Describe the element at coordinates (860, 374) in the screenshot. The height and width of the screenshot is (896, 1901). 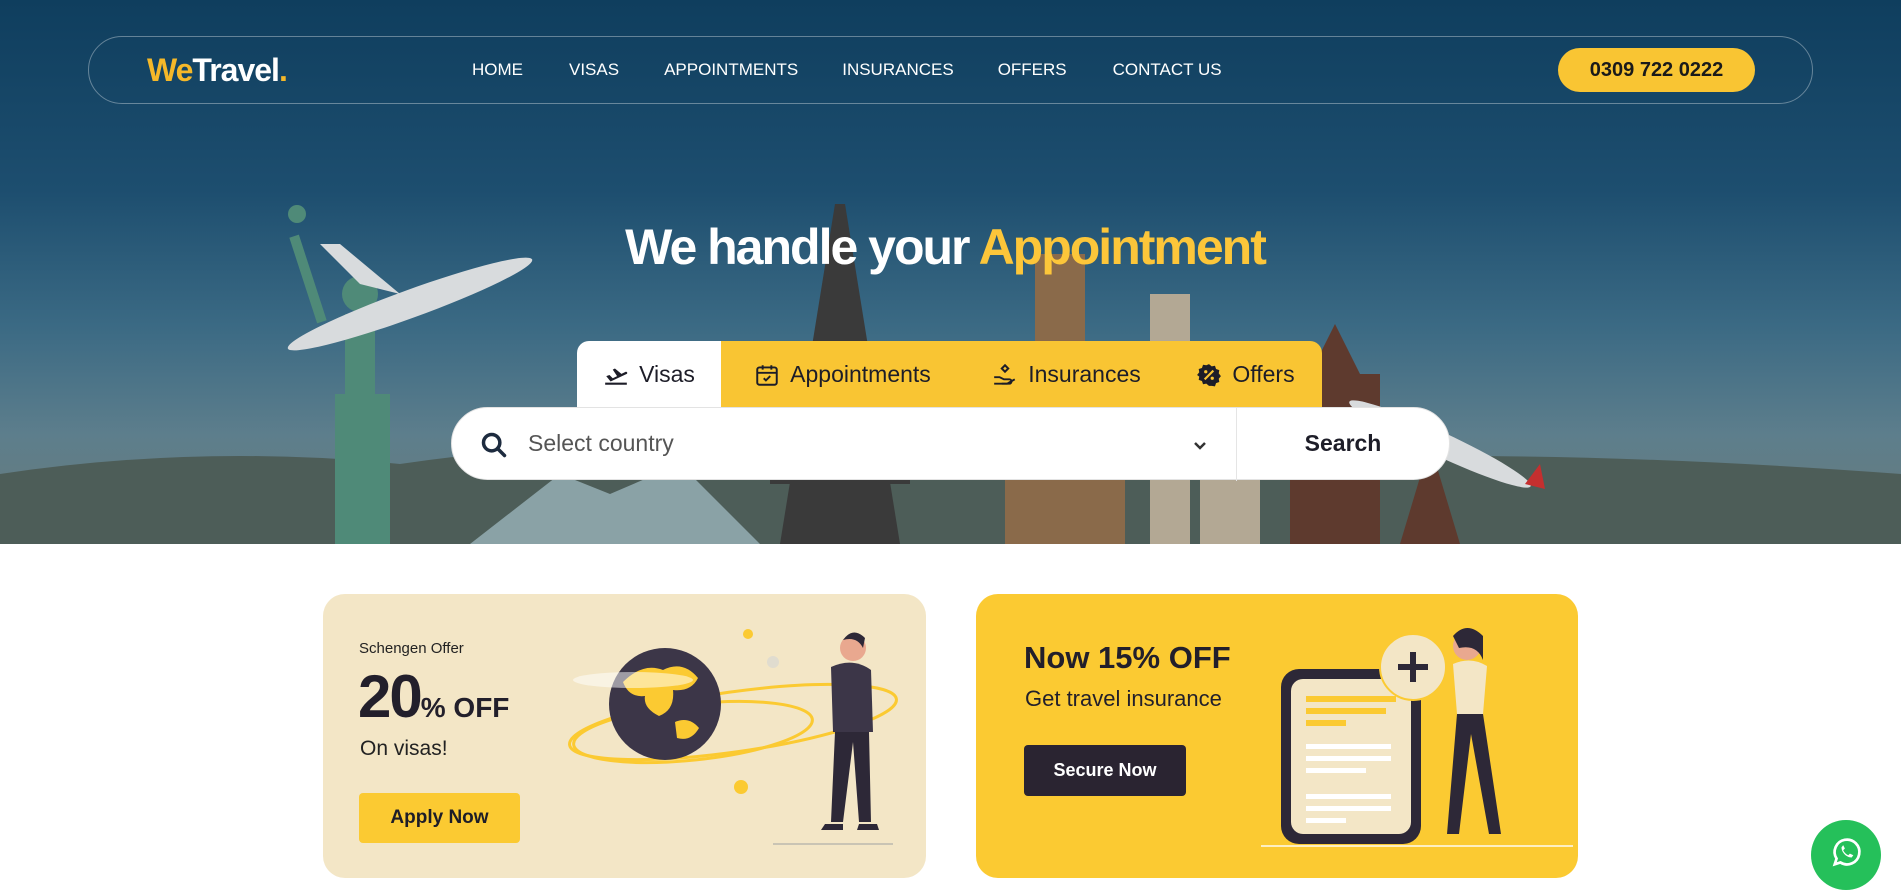
I see `tab-label: Appointments` at that location.